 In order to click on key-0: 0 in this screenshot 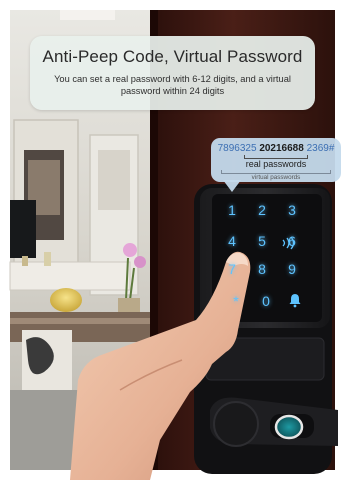, I will do `click(266, 301)`.